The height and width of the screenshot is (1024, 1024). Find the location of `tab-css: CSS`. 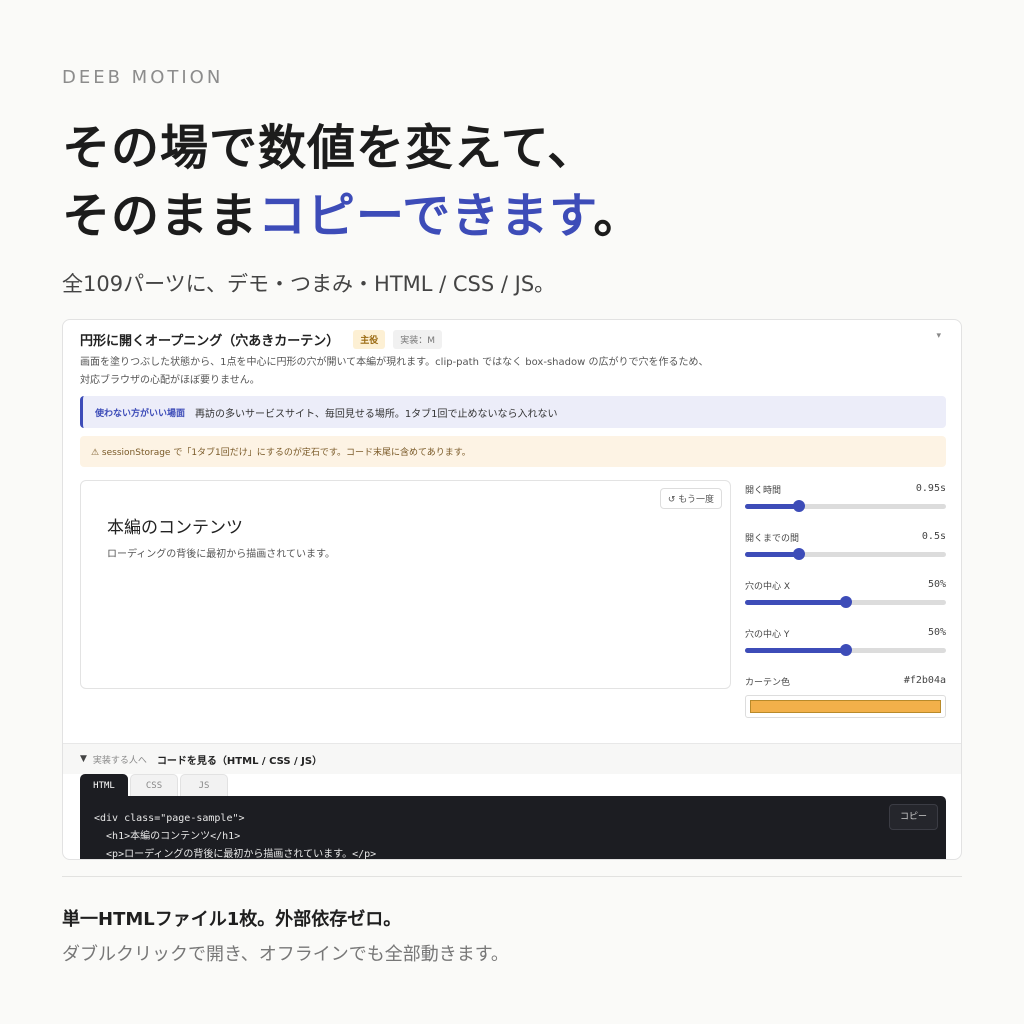

tab-css: CSS is located at coordinates (154, 785).